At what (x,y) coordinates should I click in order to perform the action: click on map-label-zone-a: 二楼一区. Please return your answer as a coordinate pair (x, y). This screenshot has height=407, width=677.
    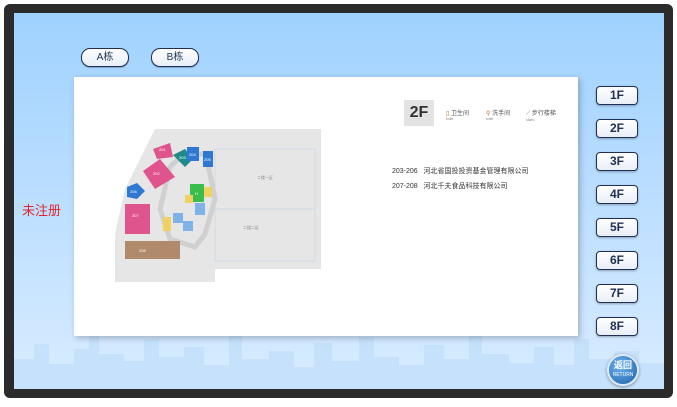
    Looking at the image, I should click on (265, 177).